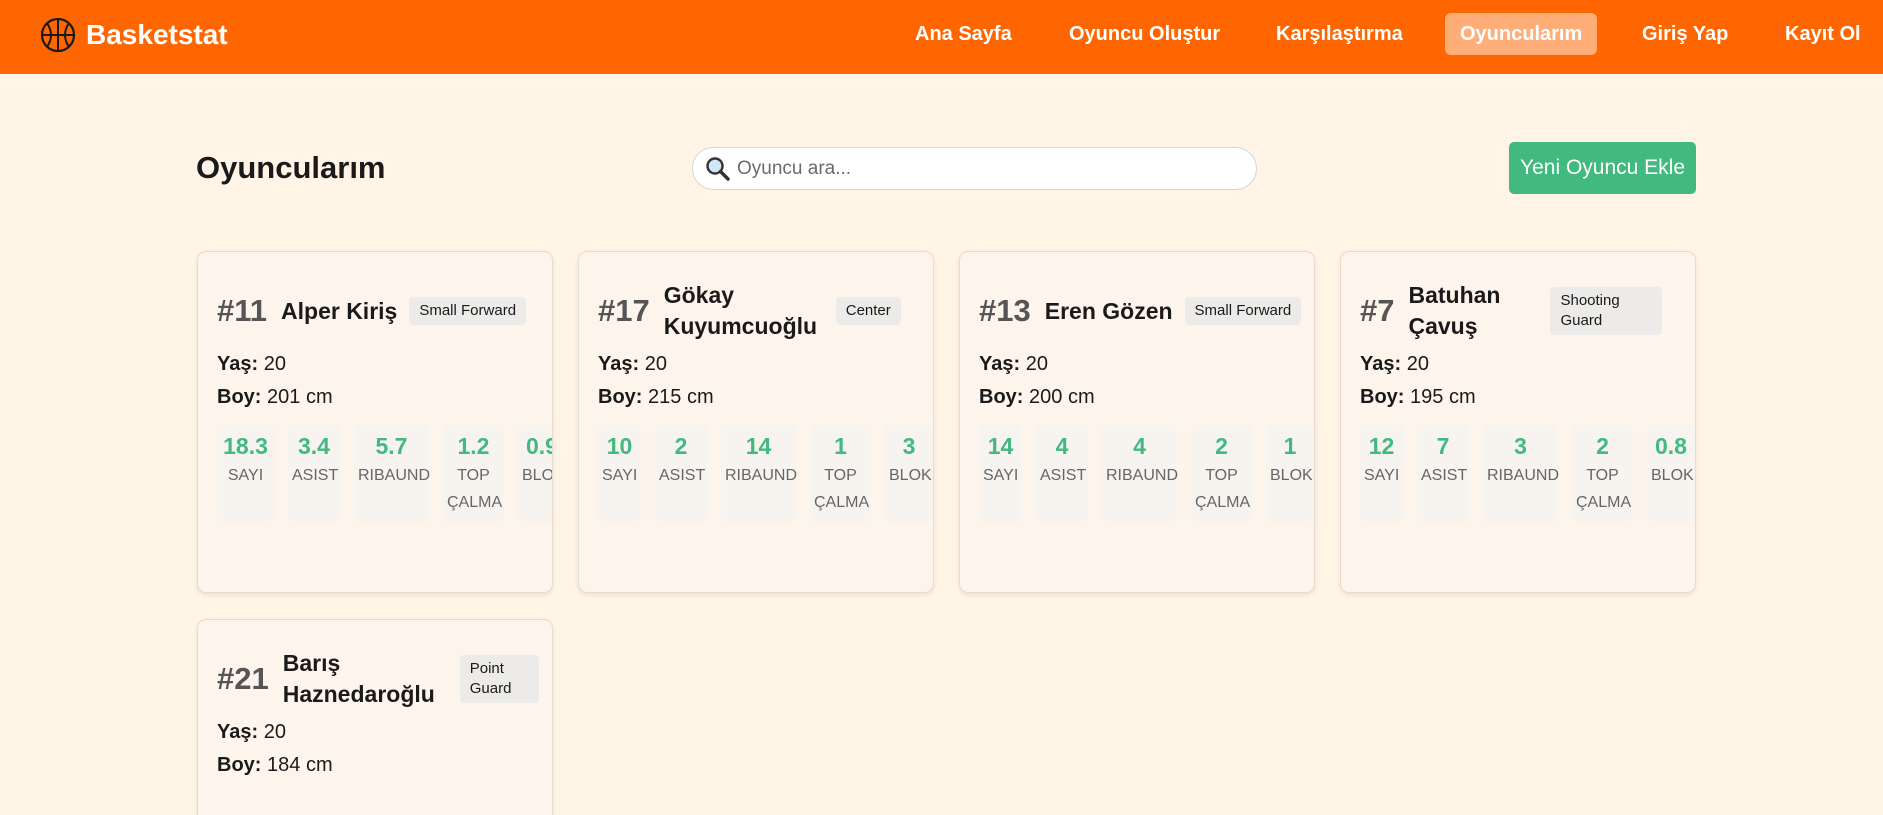 This screenshot has height=815, width=1883. What do you see at coordinates (473, 446) in the screenshot?
I see `stat-steals-value: 1.2` at bounding box center [473, 446].